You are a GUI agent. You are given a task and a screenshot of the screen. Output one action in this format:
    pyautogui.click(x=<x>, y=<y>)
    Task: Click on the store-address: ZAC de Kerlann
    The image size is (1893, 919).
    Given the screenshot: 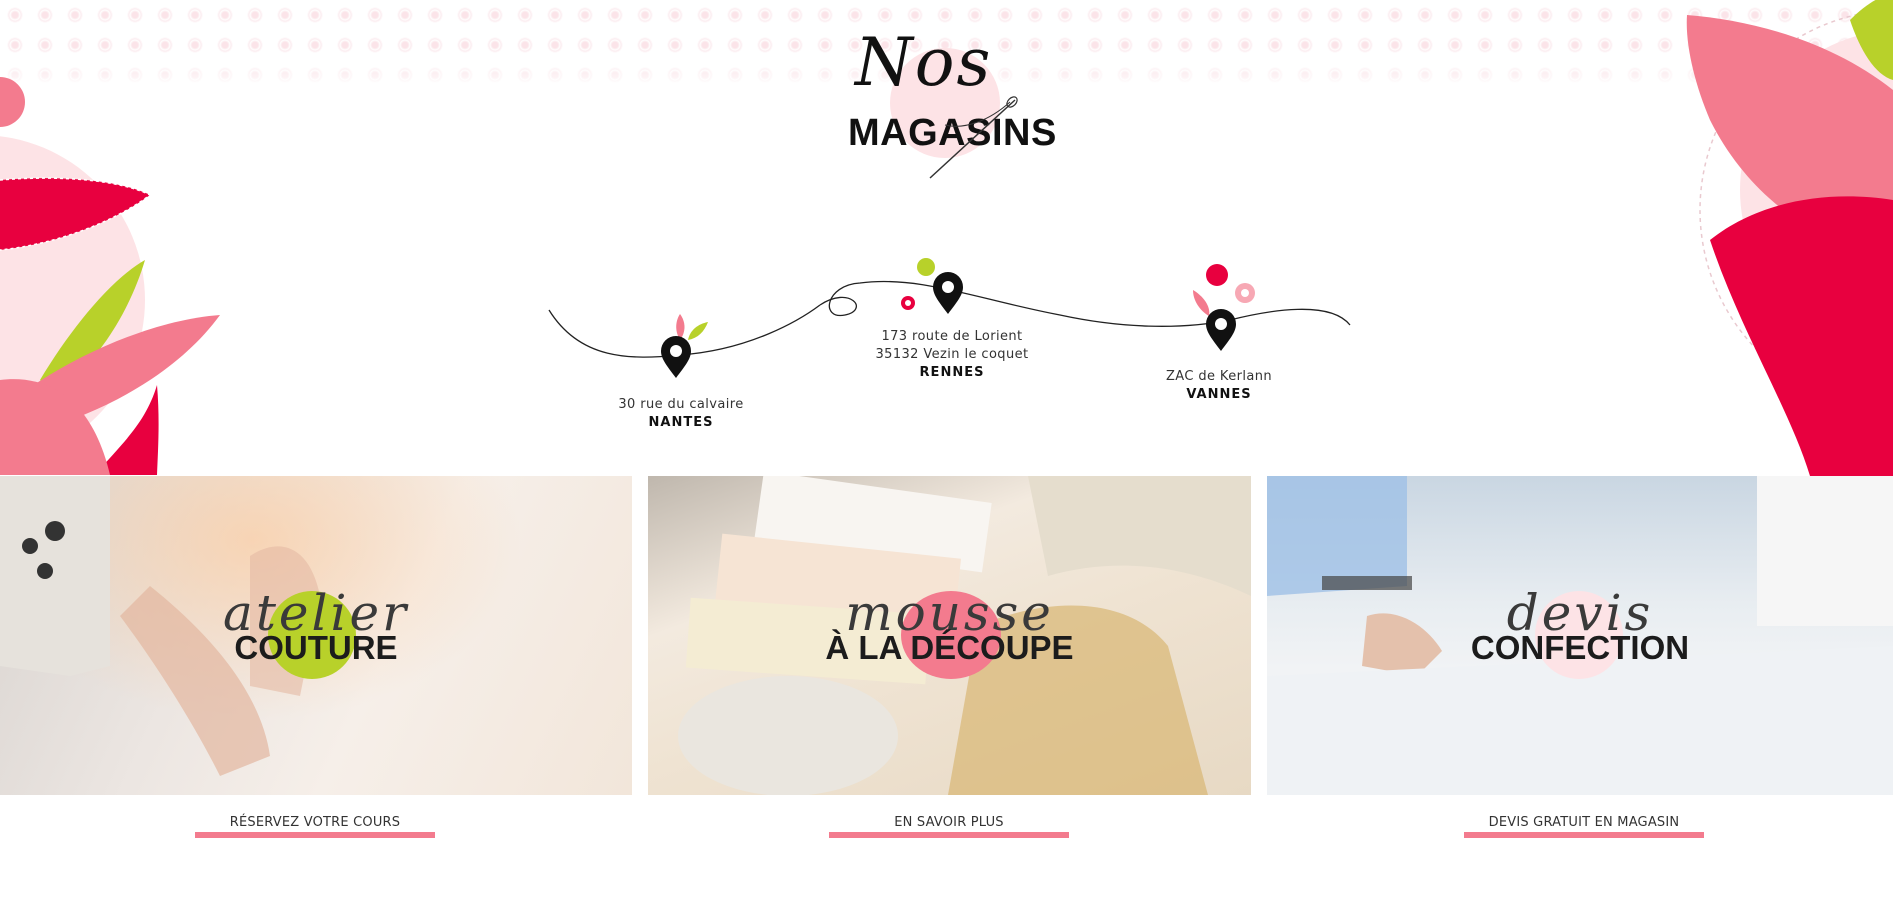 What is the action you would take?
    pyautogui.click(x=1219, y=376)
    